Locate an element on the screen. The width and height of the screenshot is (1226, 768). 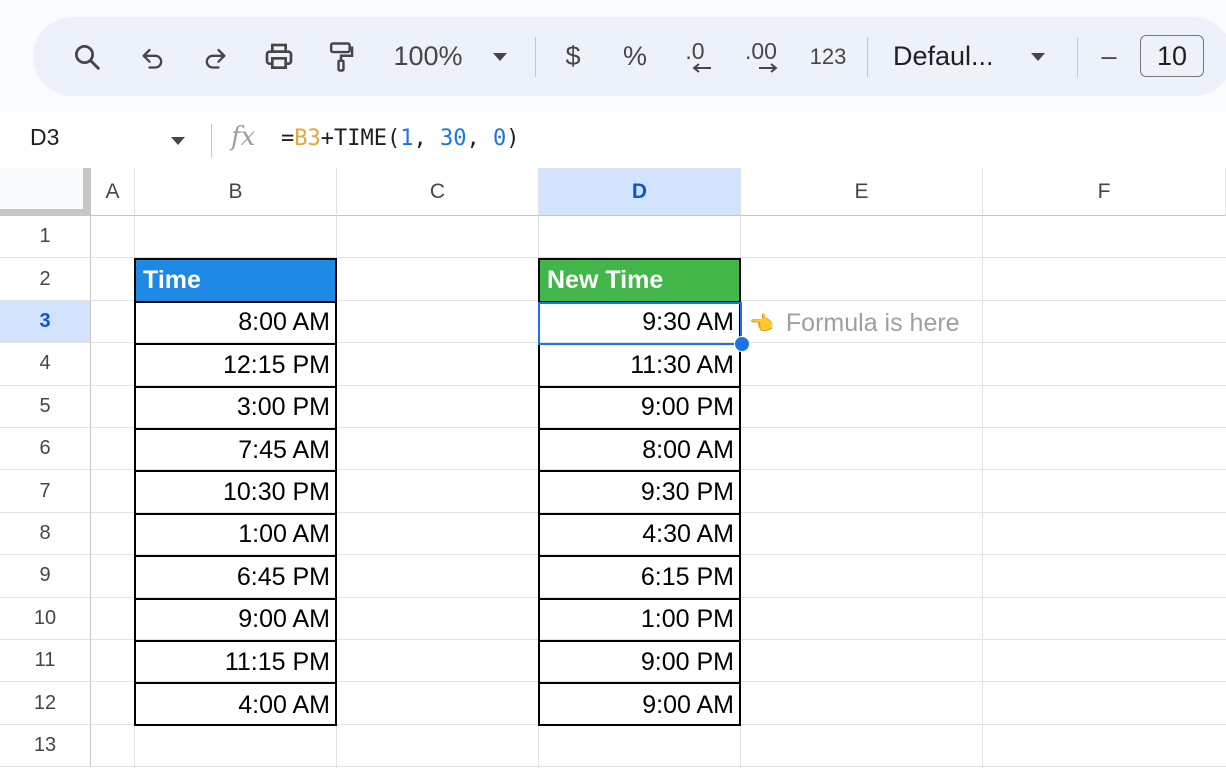
row-header-5: 5 is located at coordinates (45, 406).